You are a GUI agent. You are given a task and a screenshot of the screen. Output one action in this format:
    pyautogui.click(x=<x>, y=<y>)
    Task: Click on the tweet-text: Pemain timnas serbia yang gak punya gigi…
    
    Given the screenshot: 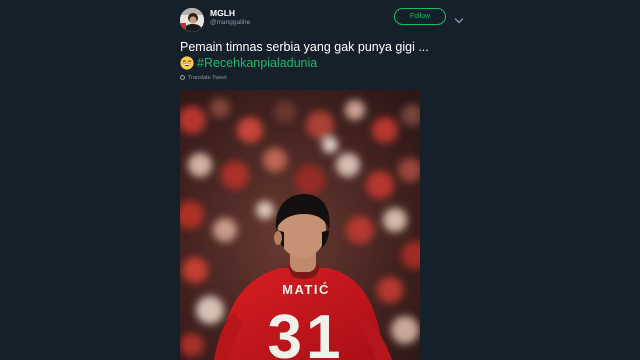 What is the action you would take?
    pyautogui.click(x=304, y=47)
    